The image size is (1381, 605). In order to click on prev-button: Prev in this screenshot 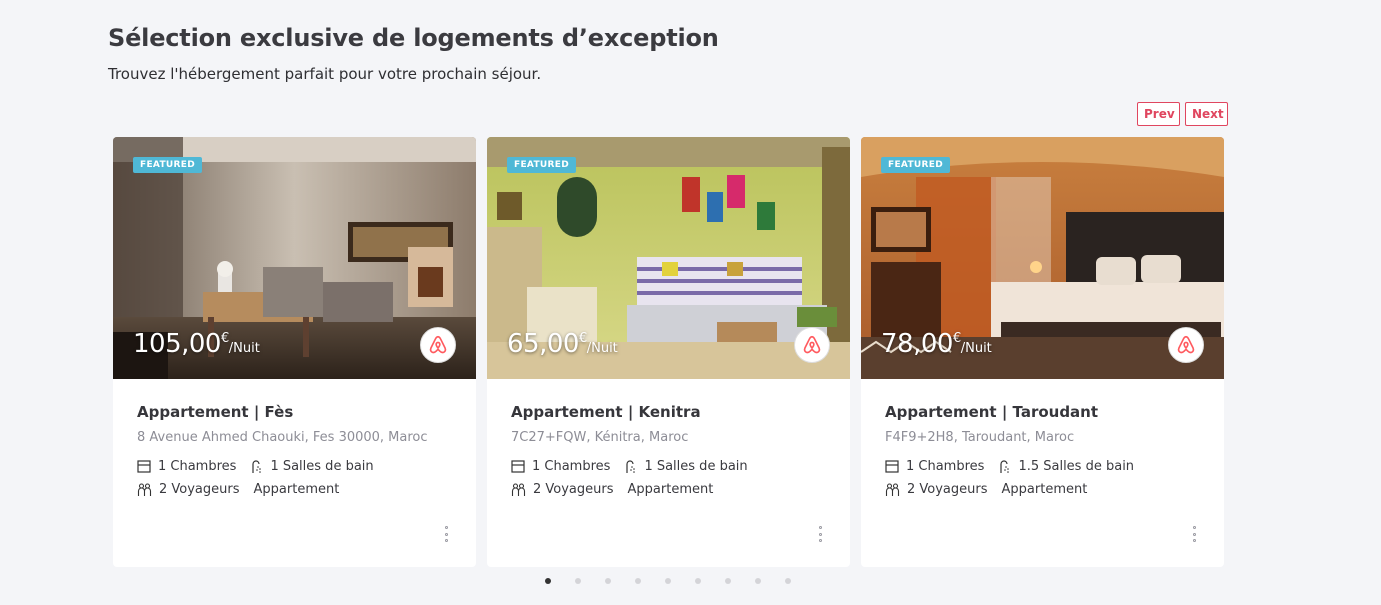, I will do `click(1158, 114)`.